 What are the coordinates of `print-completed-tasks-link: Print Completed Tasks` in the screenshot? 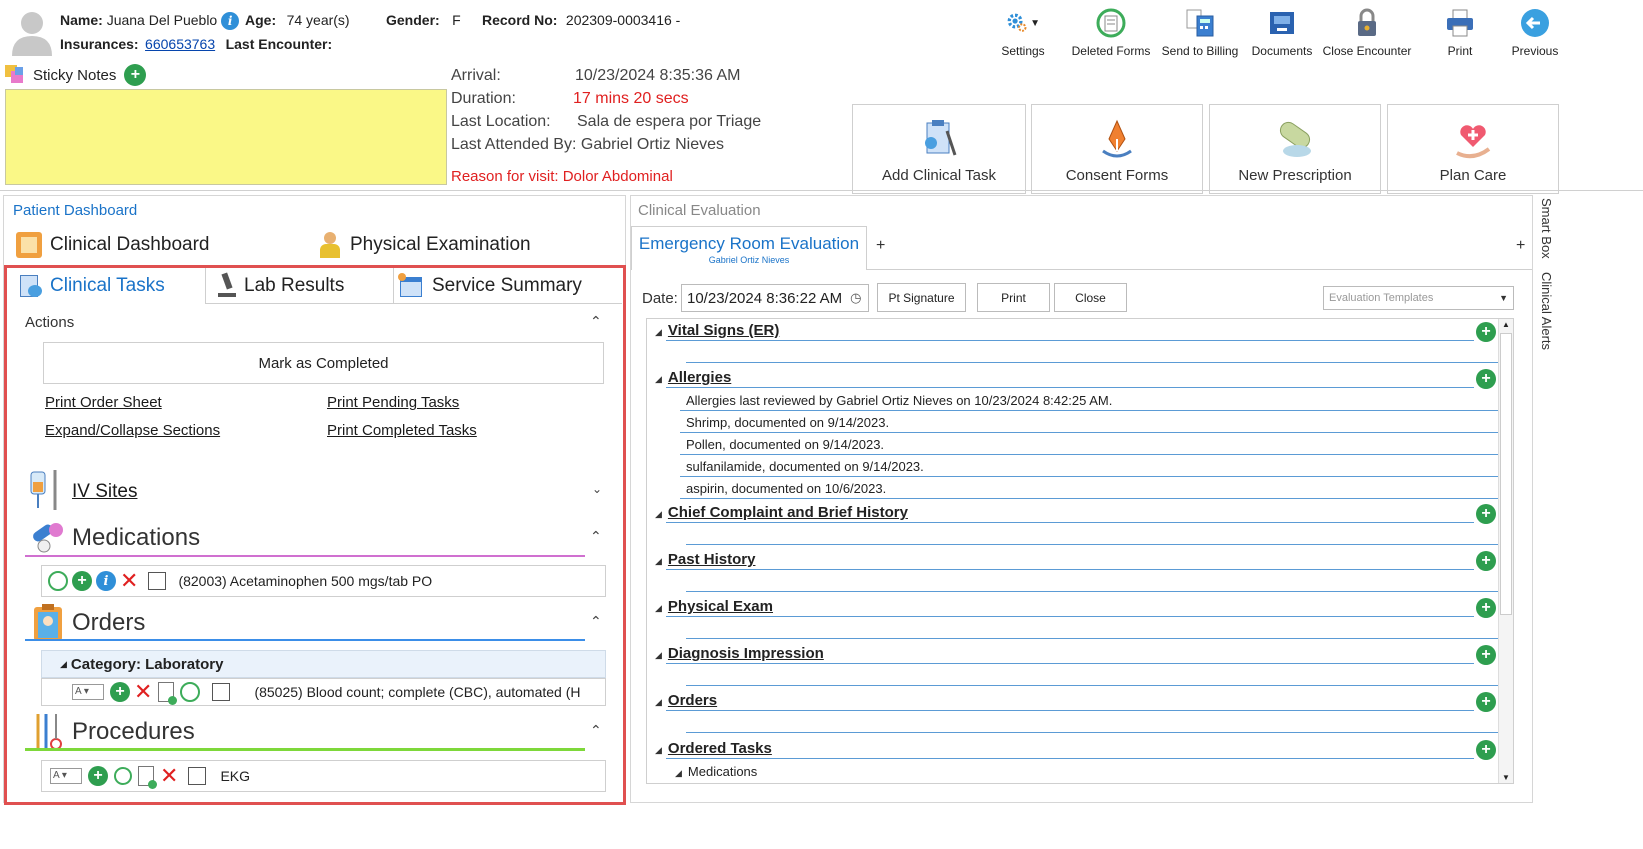 It's located at (402, 430).